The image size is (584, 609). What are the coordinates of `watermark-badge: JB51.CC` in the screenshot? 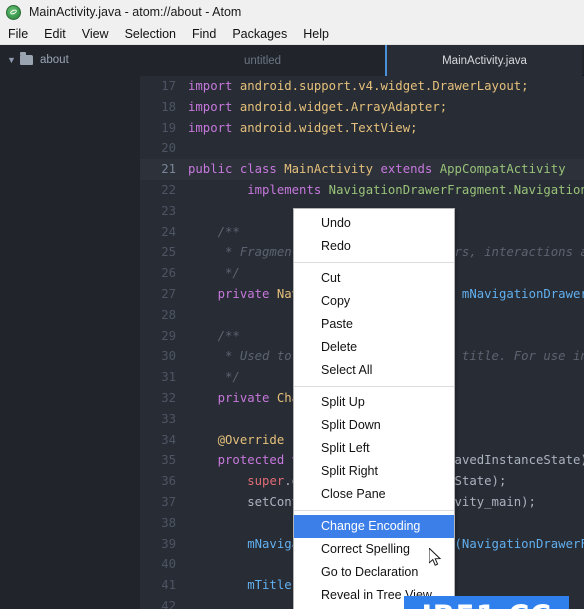 It's located at (486, 602).